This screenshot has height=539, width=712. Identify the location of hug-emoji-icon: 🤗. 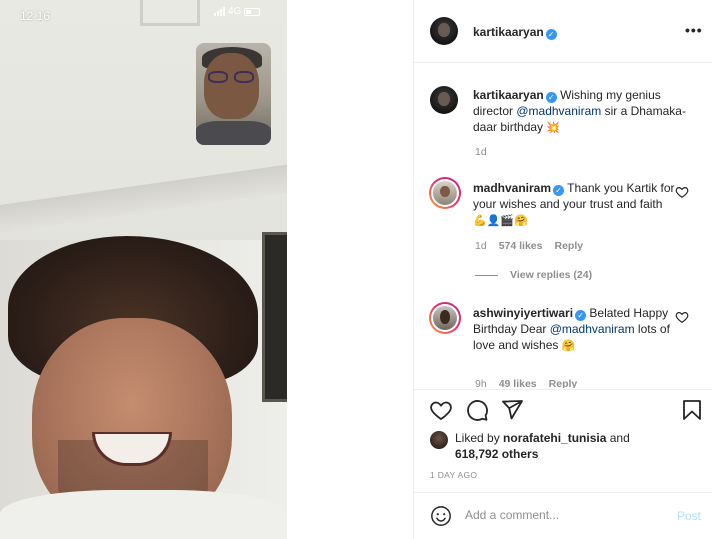
(568, 345).